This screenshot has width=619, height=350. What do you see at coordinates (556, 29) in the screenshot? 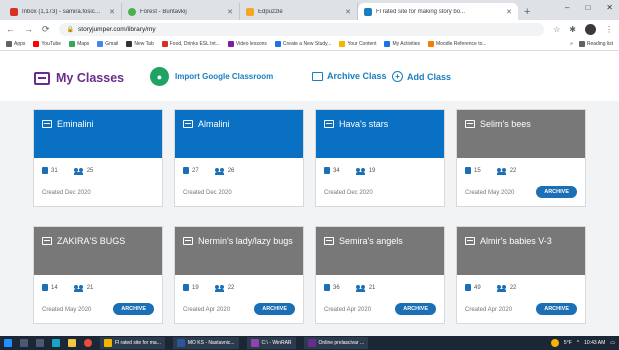
I see `bookmark-star-icon: ☆` at bounding box center [556, 29].